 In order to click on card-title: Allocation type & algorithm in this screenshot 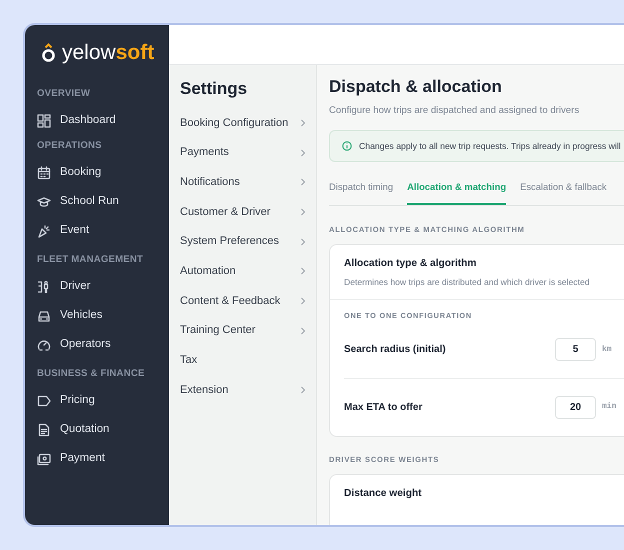, I will do `click(410, 263)`.